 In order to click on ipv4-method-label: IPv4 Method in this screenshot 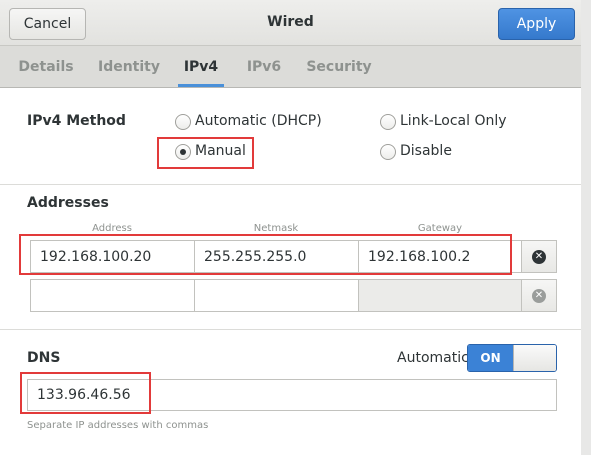, I will do `click(76, 121)`.